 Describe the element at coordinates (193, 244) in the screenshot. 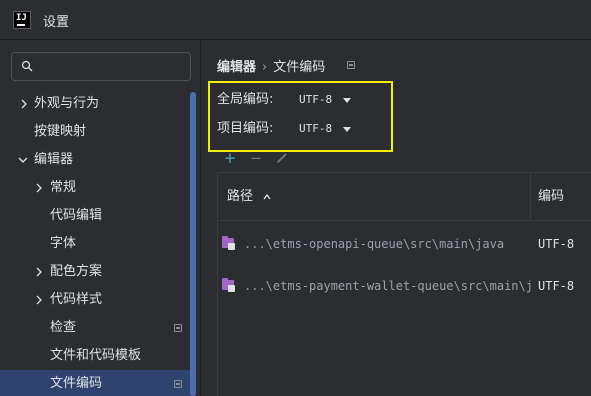

I see `sidebar-scrollbar` at that location.